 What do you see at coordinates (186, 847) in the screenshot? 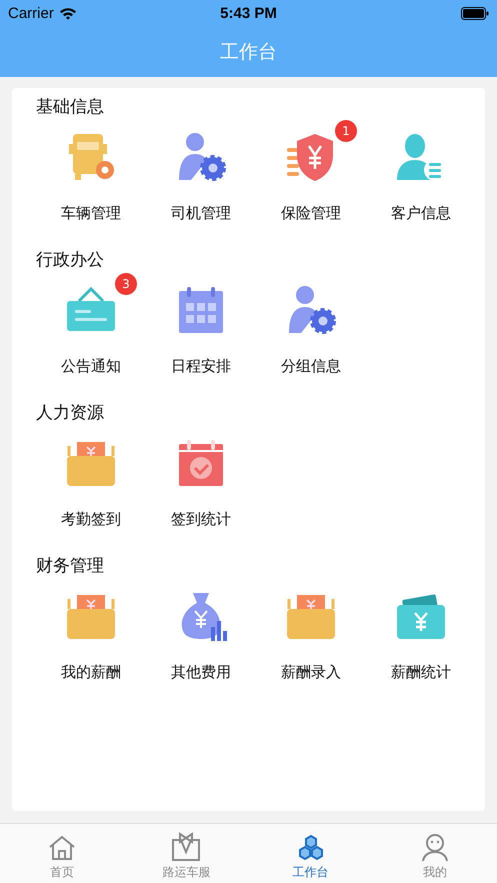
I see `bow-tie-icon` at bounding box center [186, 847].